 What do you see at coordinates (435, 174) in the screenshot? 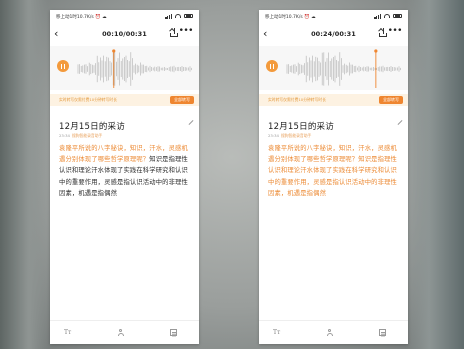
I see `background-blur-right` at bounding box center [435, 174].